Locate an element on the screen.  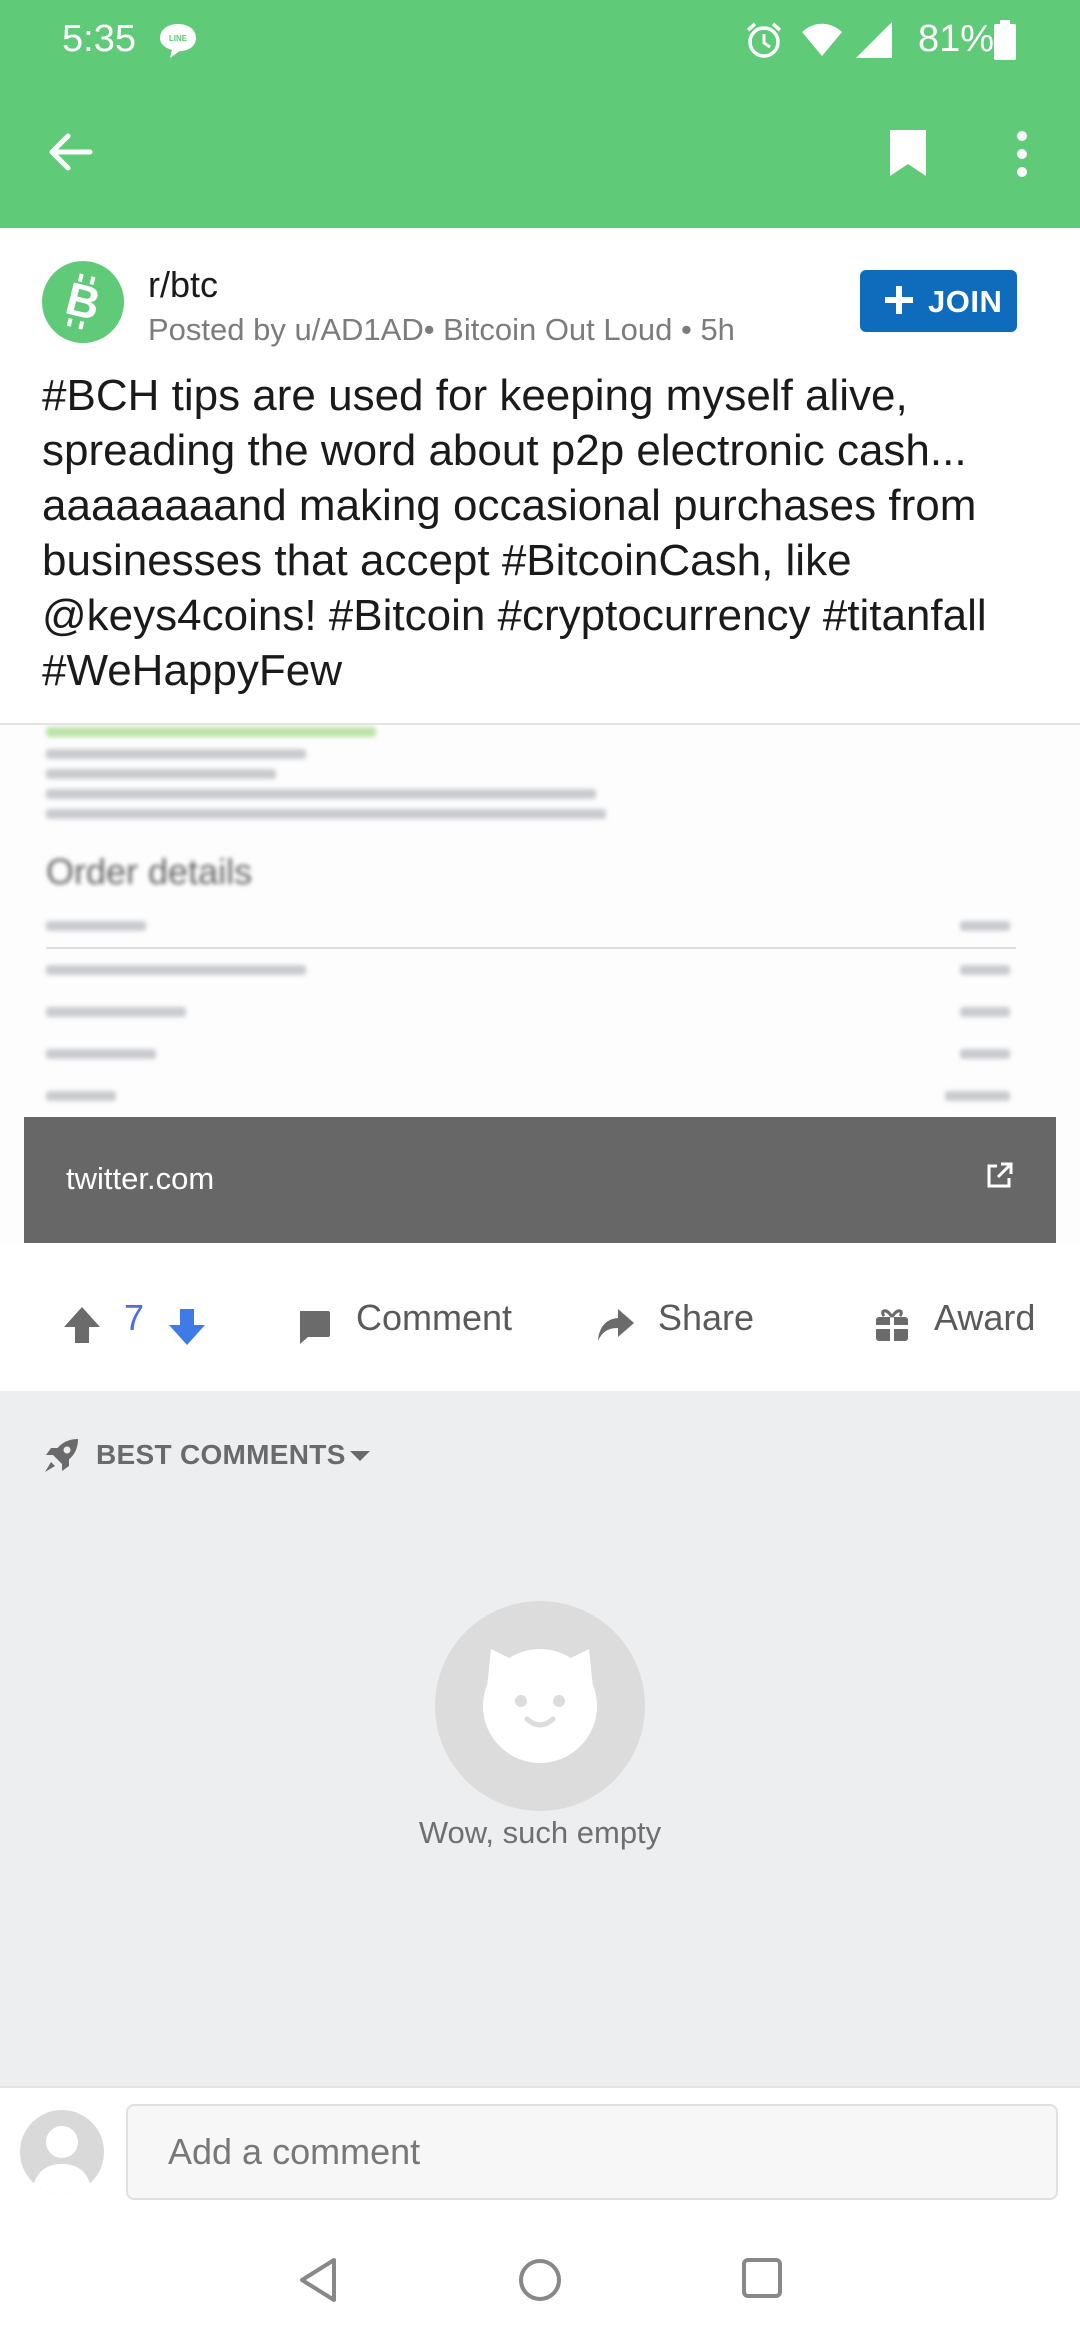
line-chat-icon: LINE is located at coordinates (178, 41).